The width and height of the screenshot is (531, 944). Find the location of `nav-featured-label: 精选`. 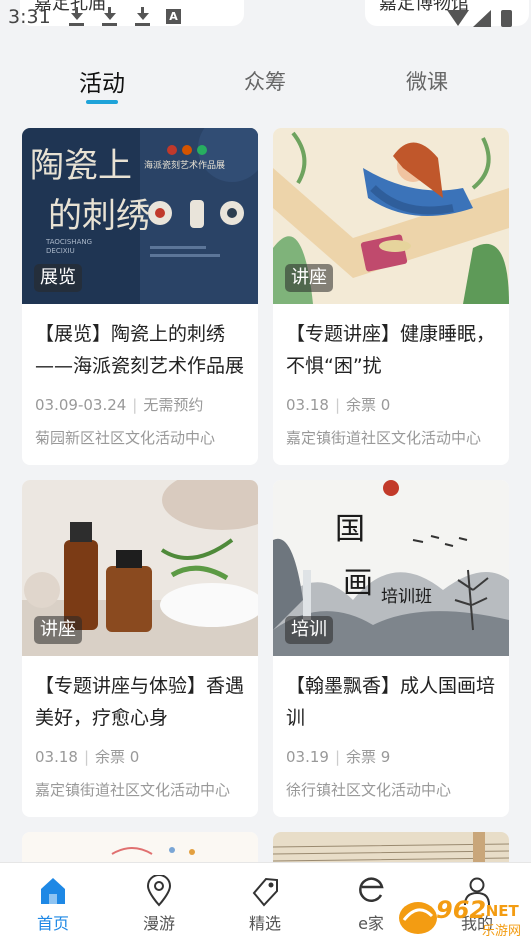

nav-featured-label: 精选 is located at coordinates (264, 923).